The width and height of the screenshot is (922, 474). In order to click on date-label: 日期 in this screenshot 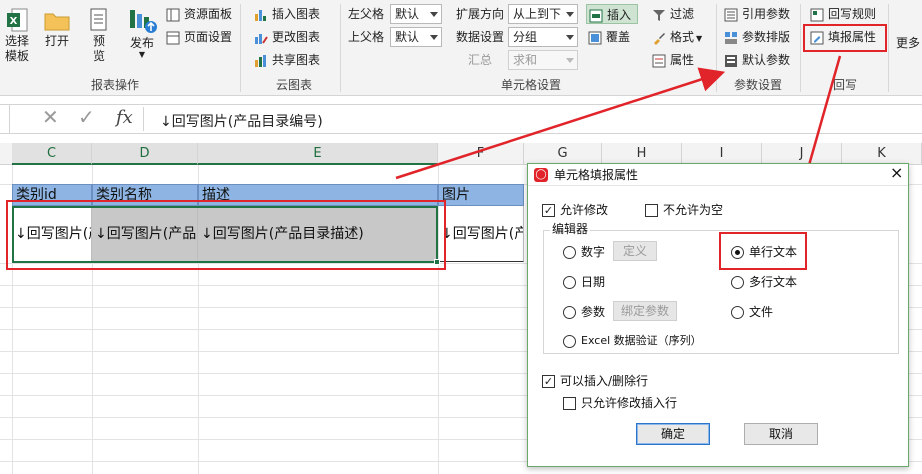, I will do `click(593, 282)`.